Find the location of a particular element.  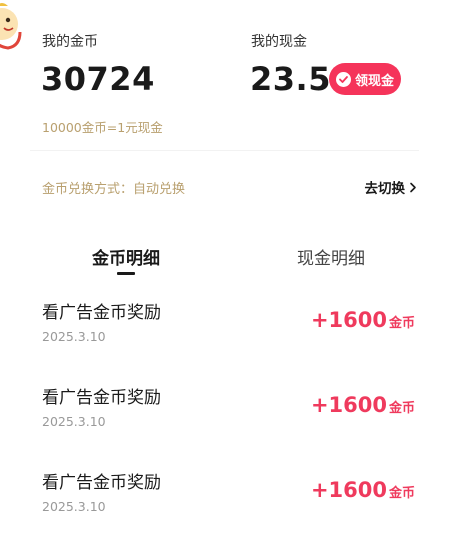

withdraw-cash-button: 领现金 is located at coordinates (365, 79).